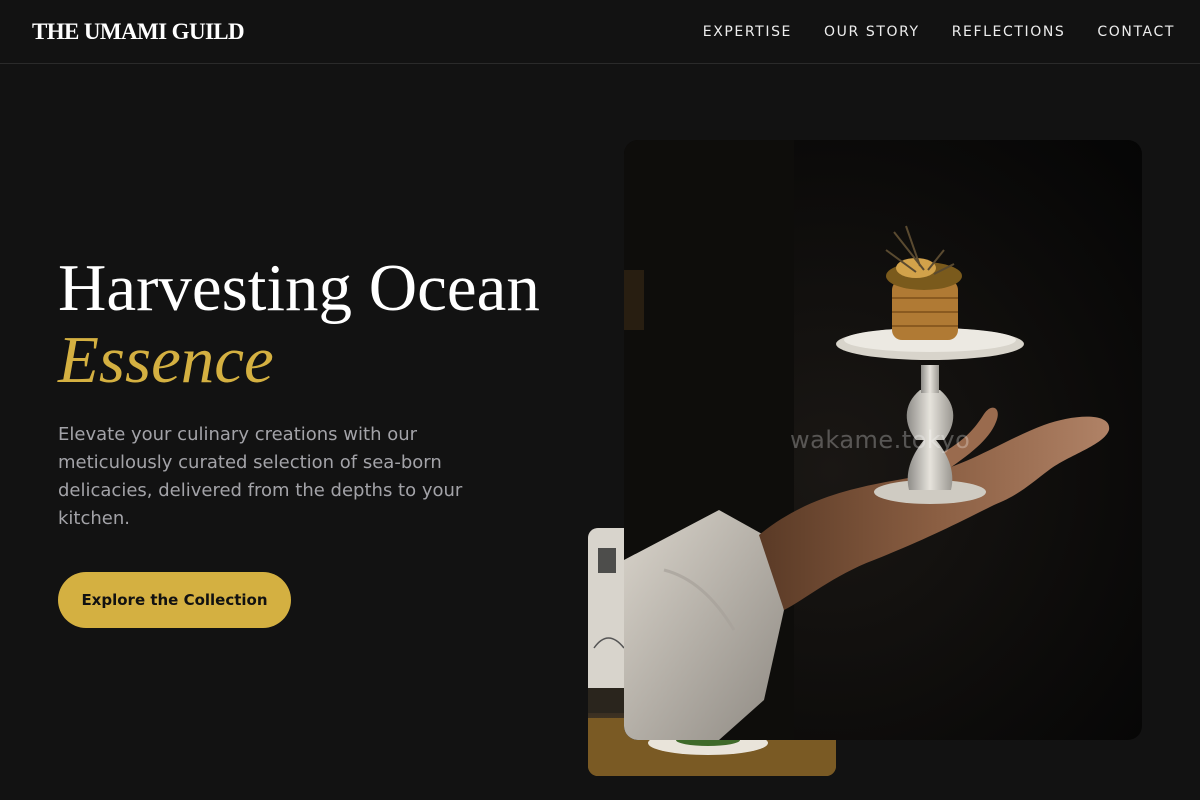 Image resolution: width=1200 pixels, height=800 pixels. What do you see at coordinates (872, 32) in the screenshot?
I see `nav-item-our-story: OUR STORY` at bounding box center [872, 32].